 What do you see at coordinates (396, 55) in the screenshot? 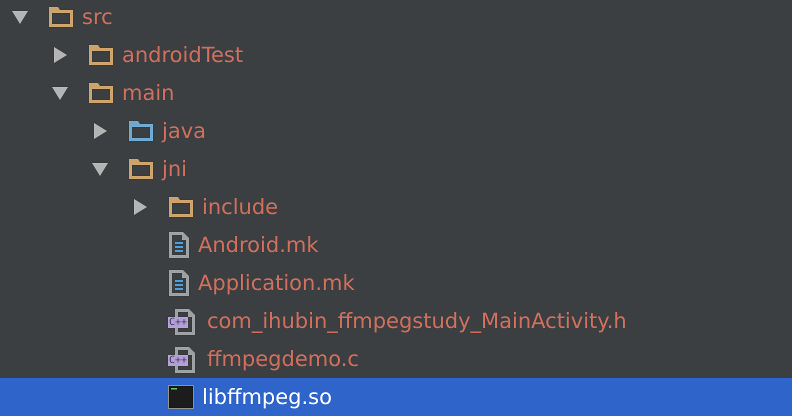
I see `tree-item: androidTest` at bounding box center [396, 55].